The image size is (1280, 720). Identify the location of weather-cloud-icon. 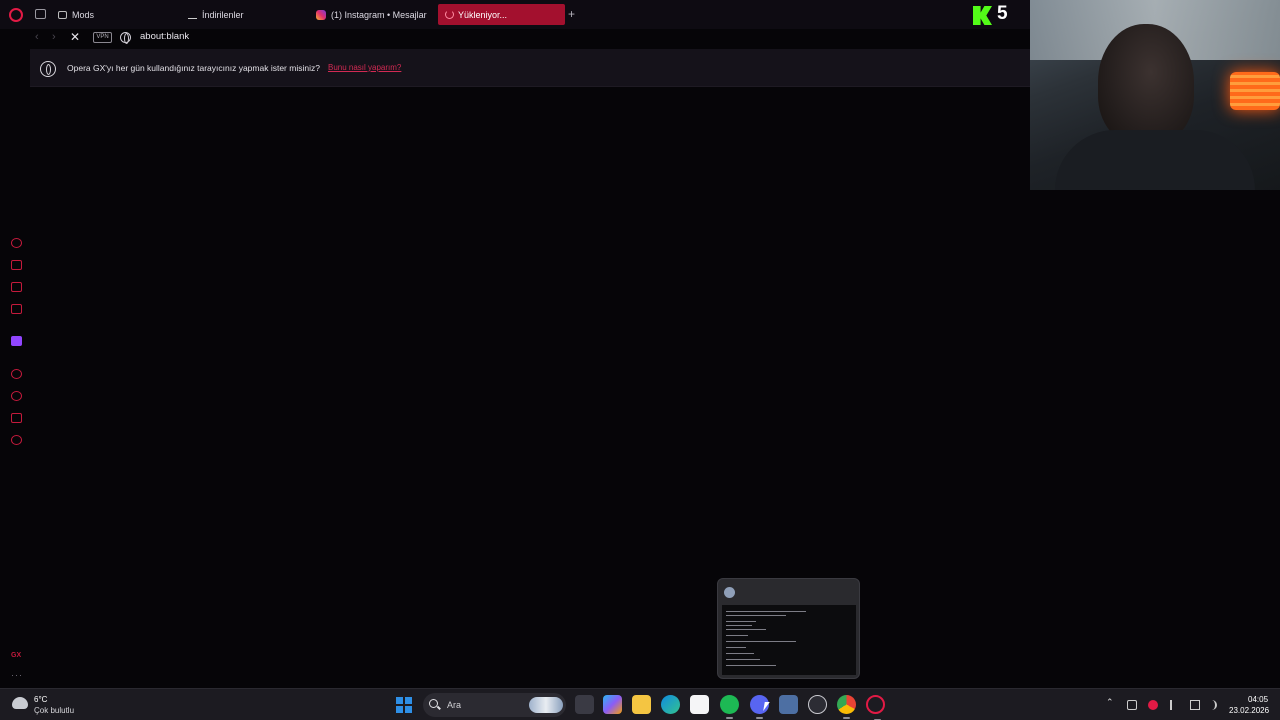
(20, 703).